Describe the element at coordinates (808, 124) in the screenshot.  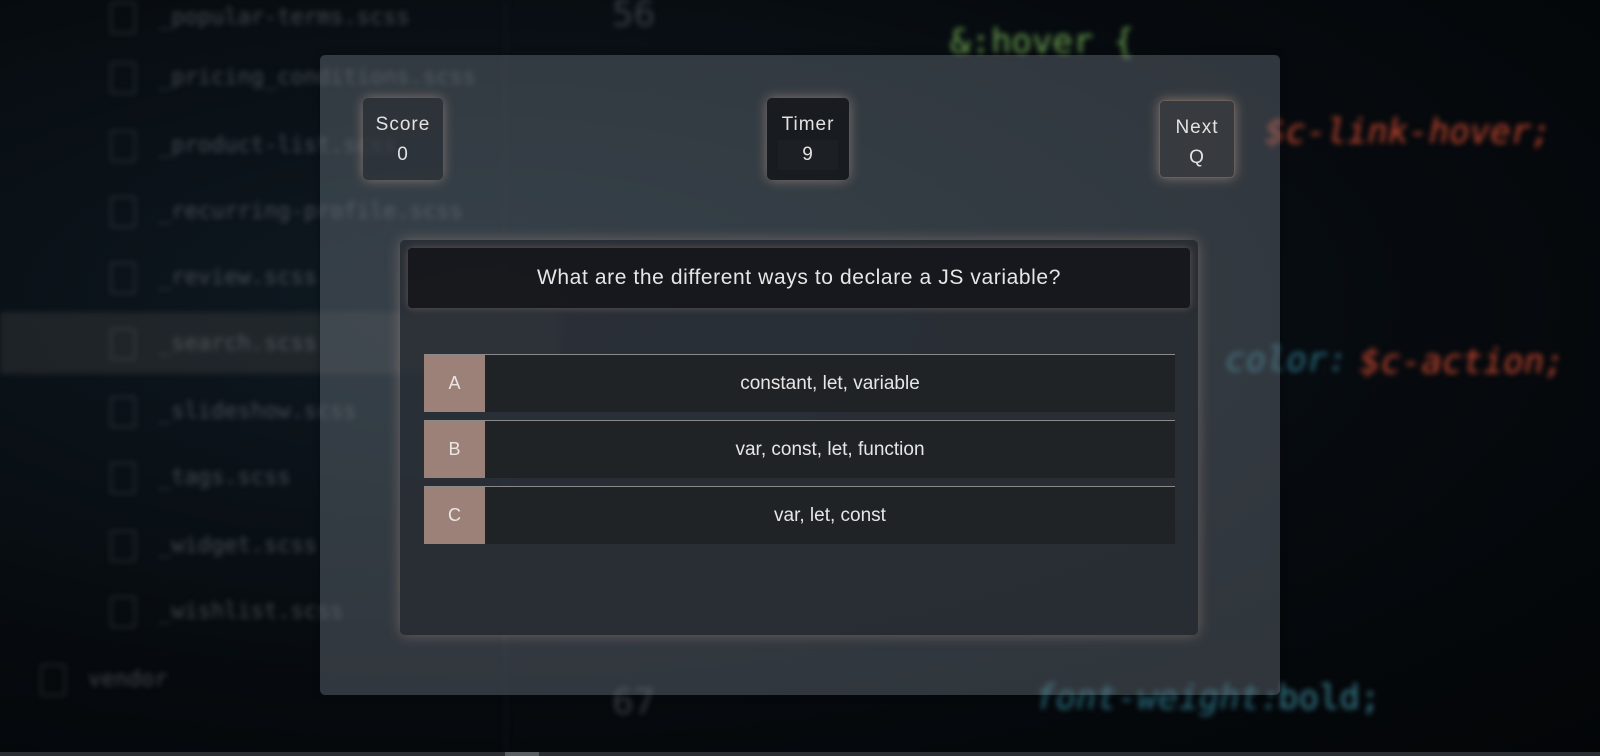
I see `timer-label: Timer` at that location.